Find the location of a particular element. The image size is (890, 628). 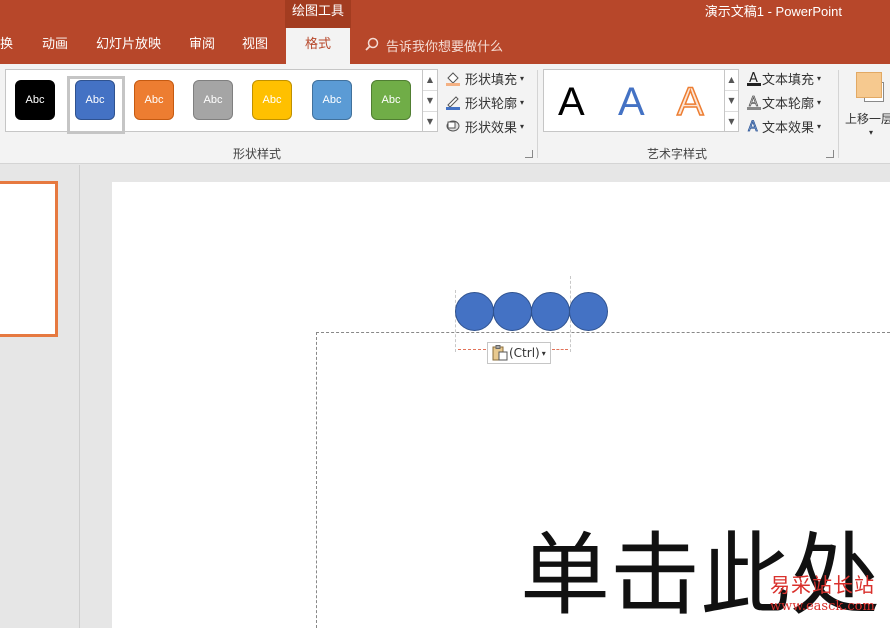

wordart-styles-group-label: 艺术字样式 is located at coordinates (677, 154).